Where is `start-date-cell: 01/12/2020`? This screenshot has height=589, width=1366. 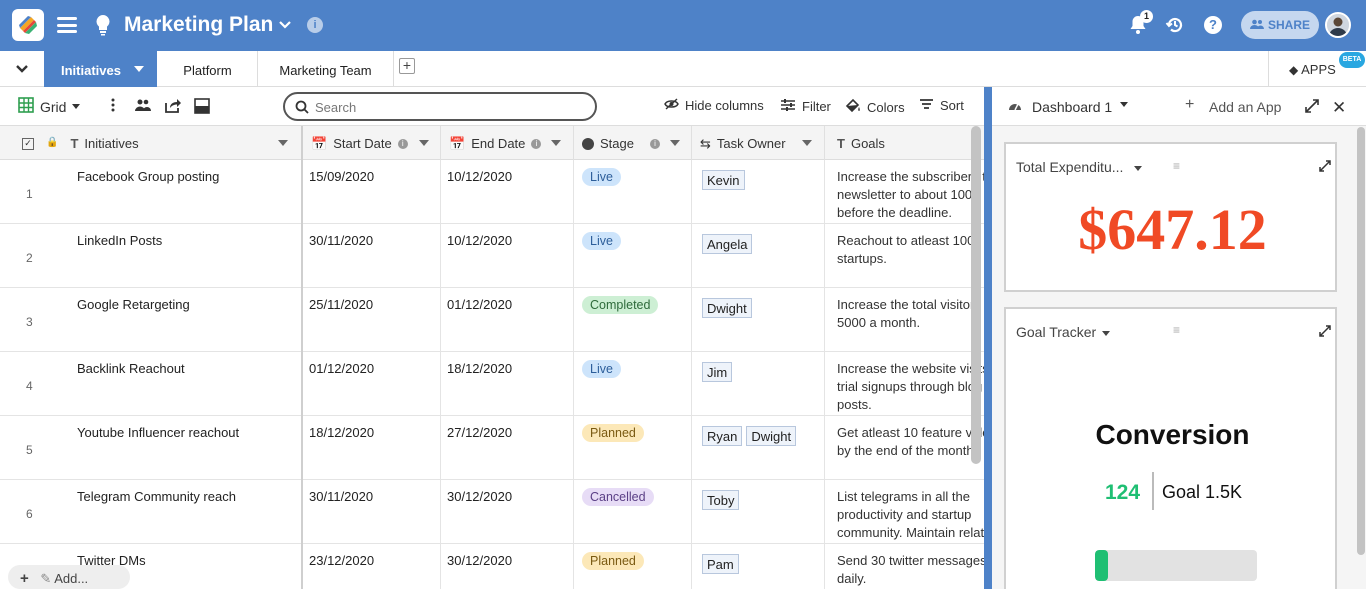 start-date-cell: 01/12/2020 is located at coordinates (372, 384).